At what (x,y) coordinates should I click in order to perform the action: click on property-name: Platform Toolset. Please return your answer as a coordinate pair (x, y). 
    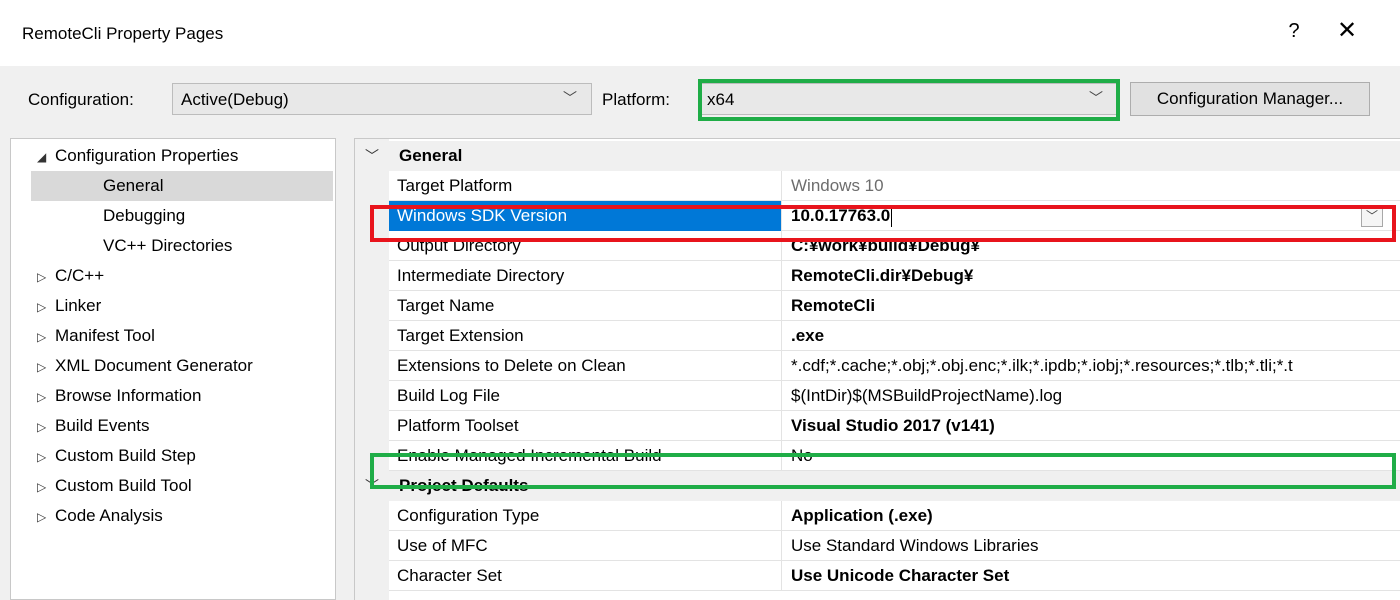
    Looking at the image, I should click on (458, 425).